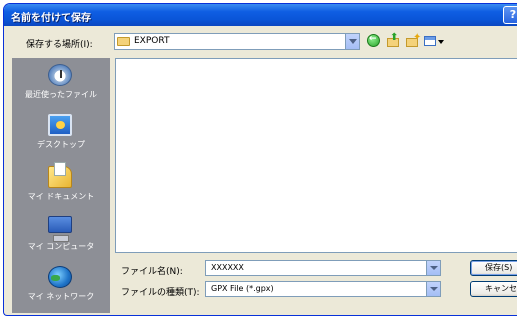  Describe the element at coordinates (60, 125) in the screenshot. I see `desktop-icon` at that location.